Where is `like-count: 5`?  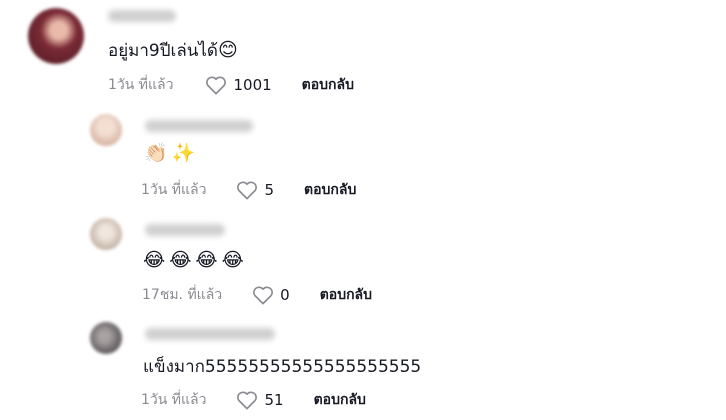
like-count: 5 is located at coordinates (269, 190).